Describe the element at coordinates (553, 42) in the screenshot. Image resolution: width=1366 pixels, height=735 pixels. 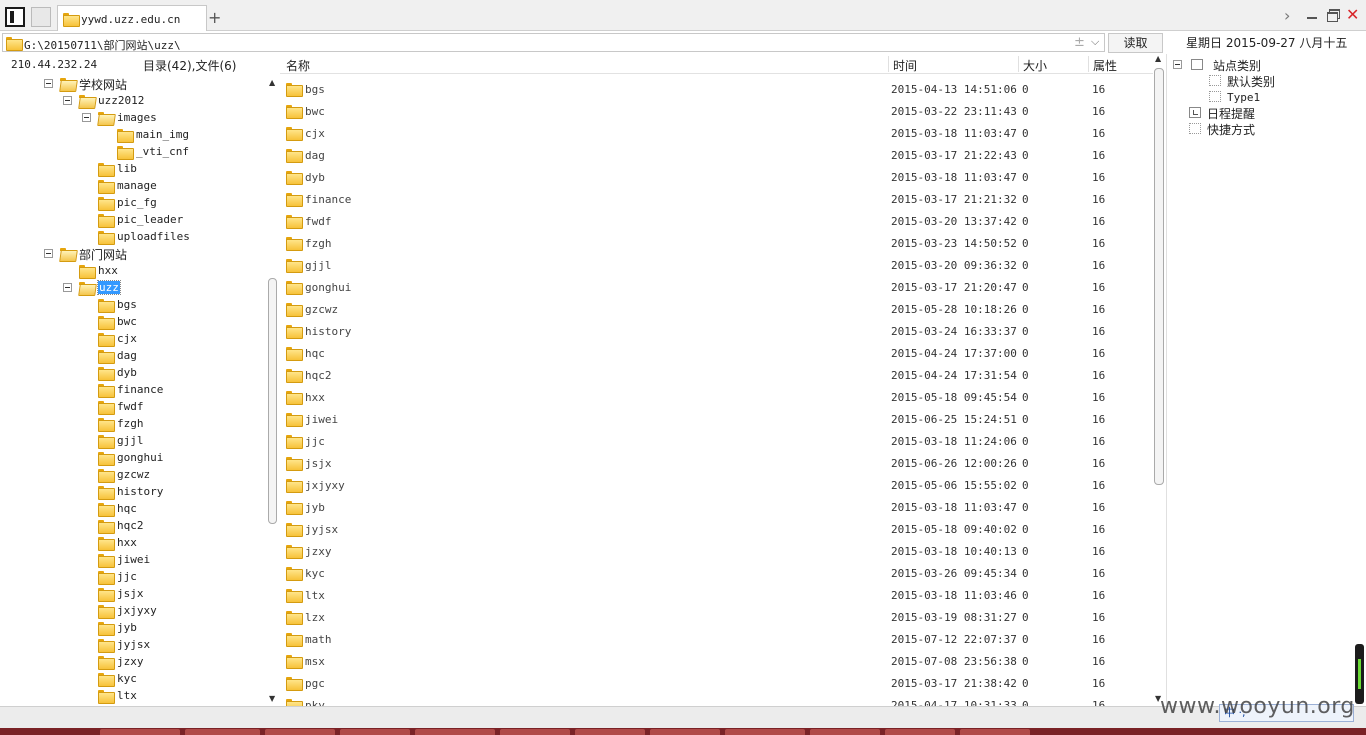
I see `path-input: G:\20150711\部门网站\uzz\ ± ⌵` at that location.